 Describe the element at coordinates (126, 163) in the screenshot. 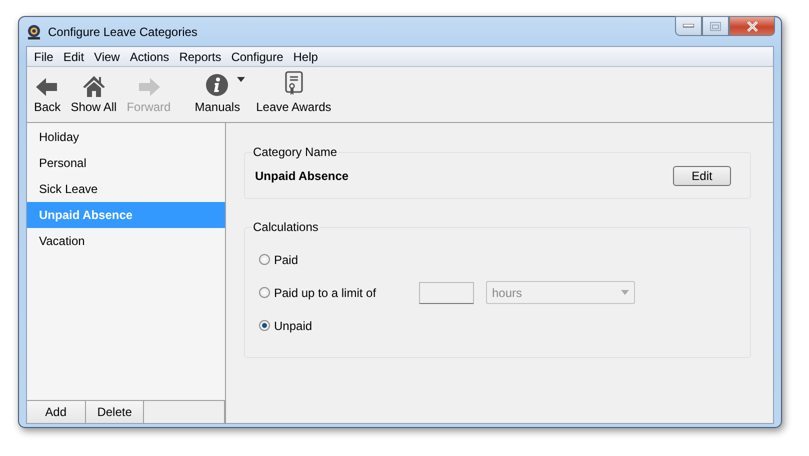

I see `category-item: Personal` at that location.